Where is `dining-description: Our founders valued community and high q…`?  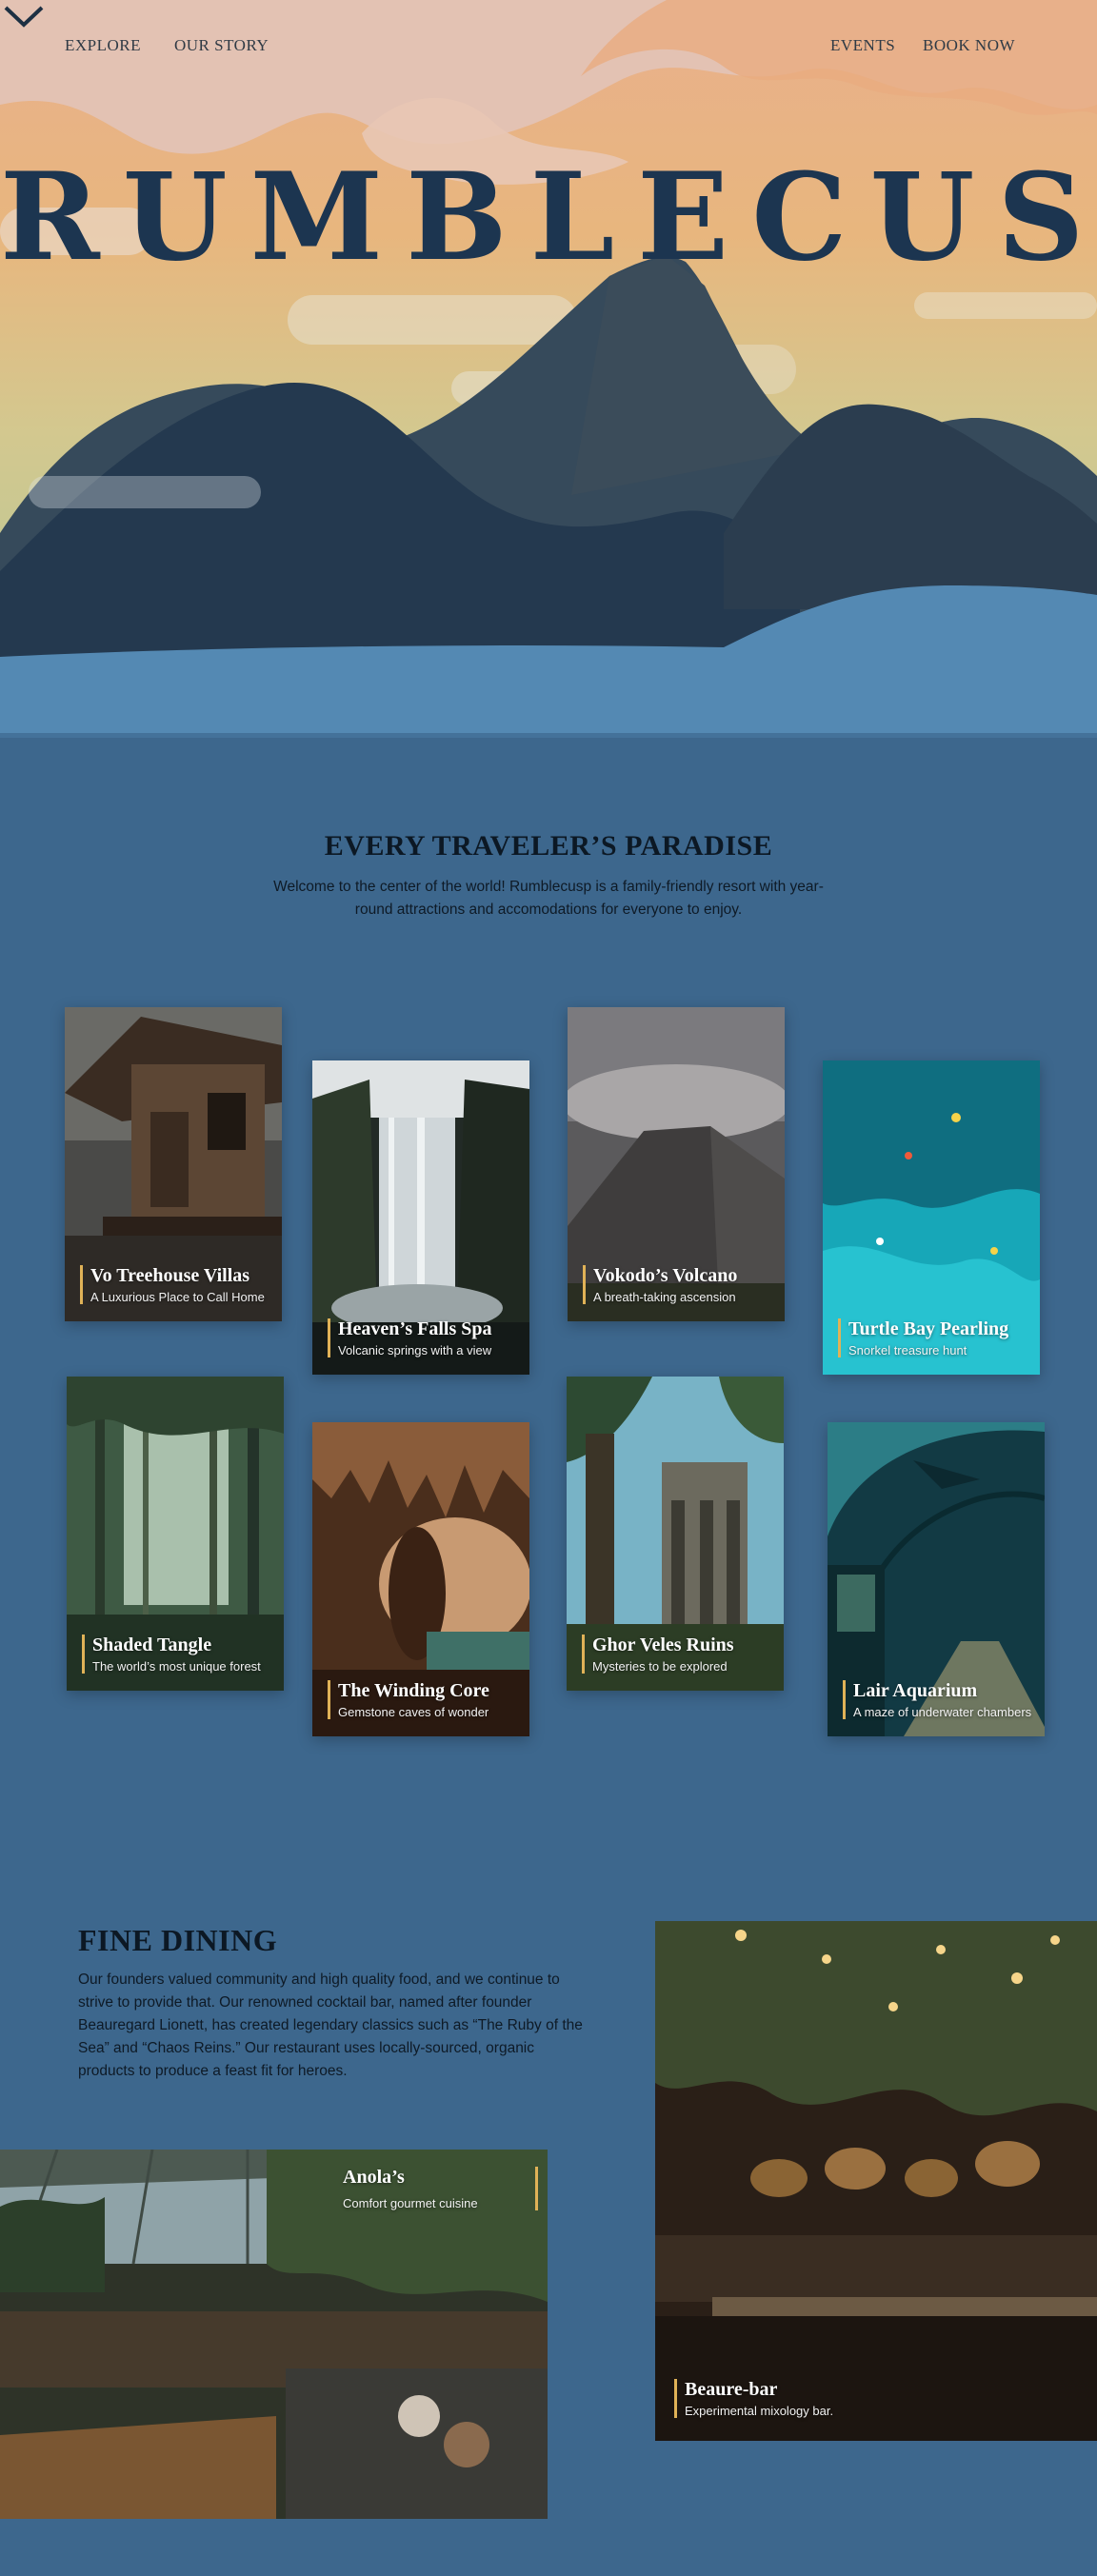 dining-description: Our founders valued community and high q… is located at coordinates (330, 2025).